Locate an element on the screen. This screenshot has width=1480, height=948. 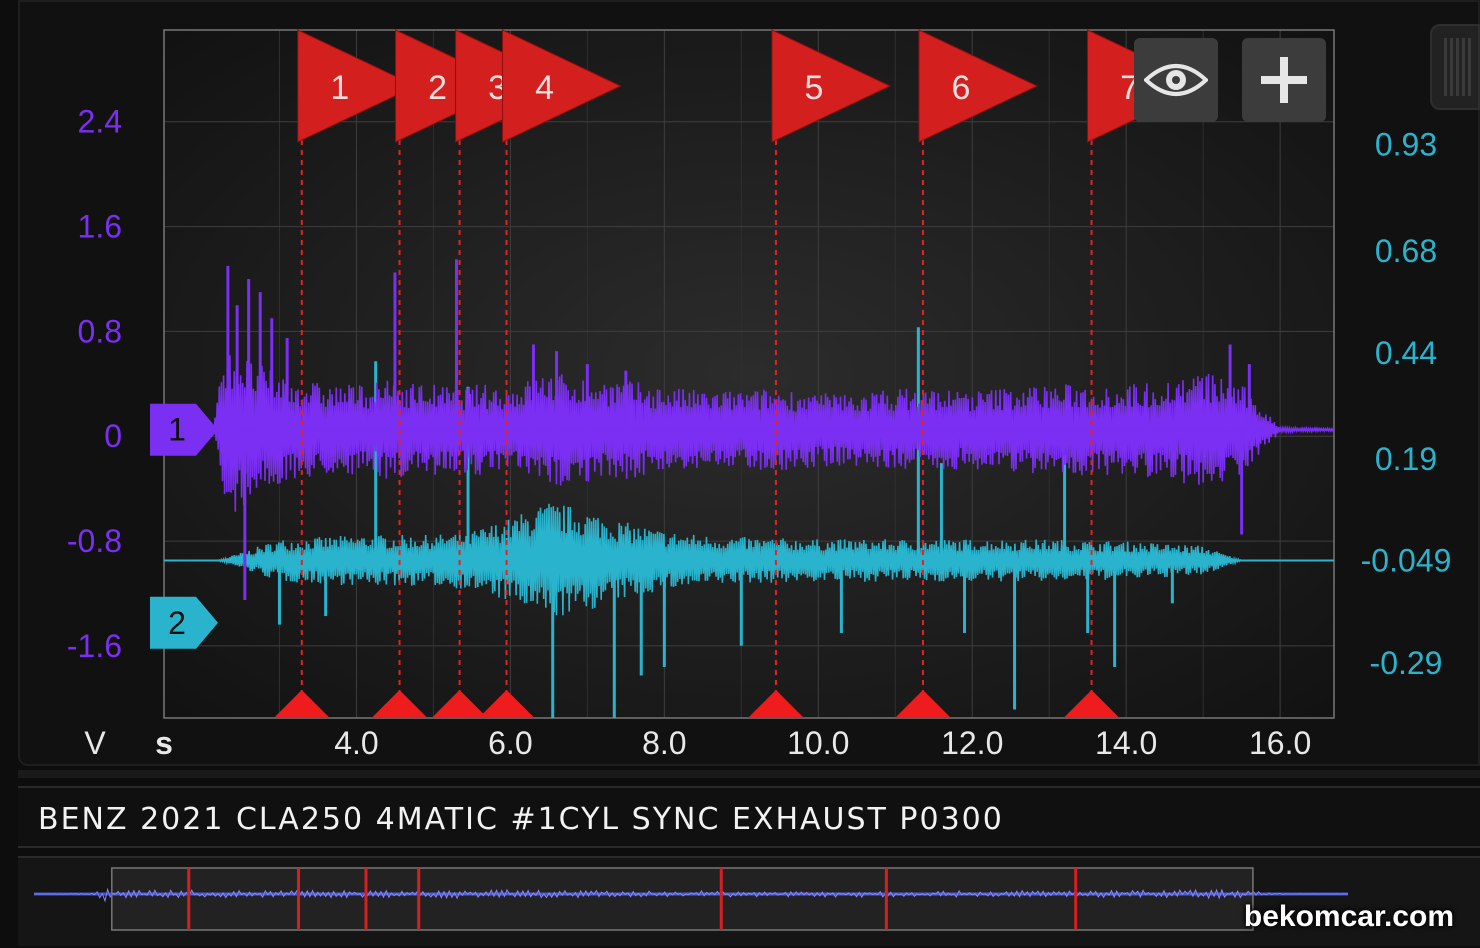
left-unit-label: V is located at coordinates (95, 743).